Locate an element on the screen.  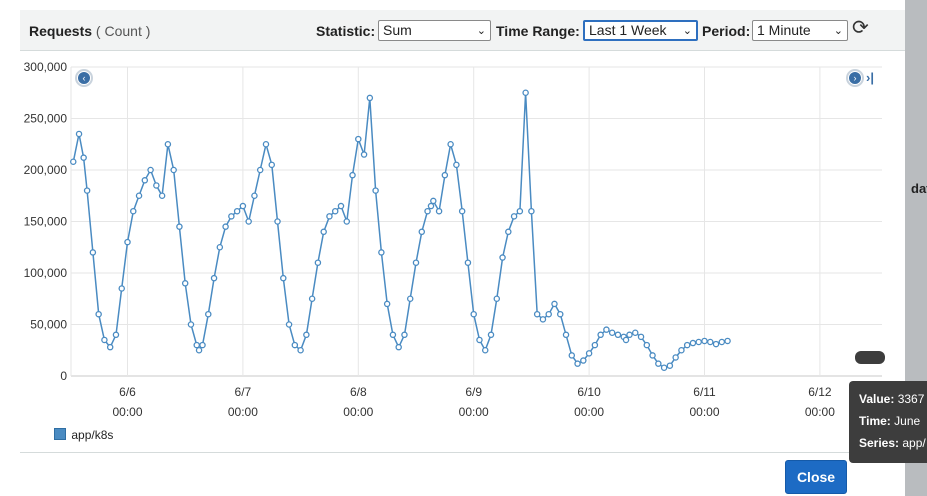
close-button: Close is located at coordinates (816, 477).